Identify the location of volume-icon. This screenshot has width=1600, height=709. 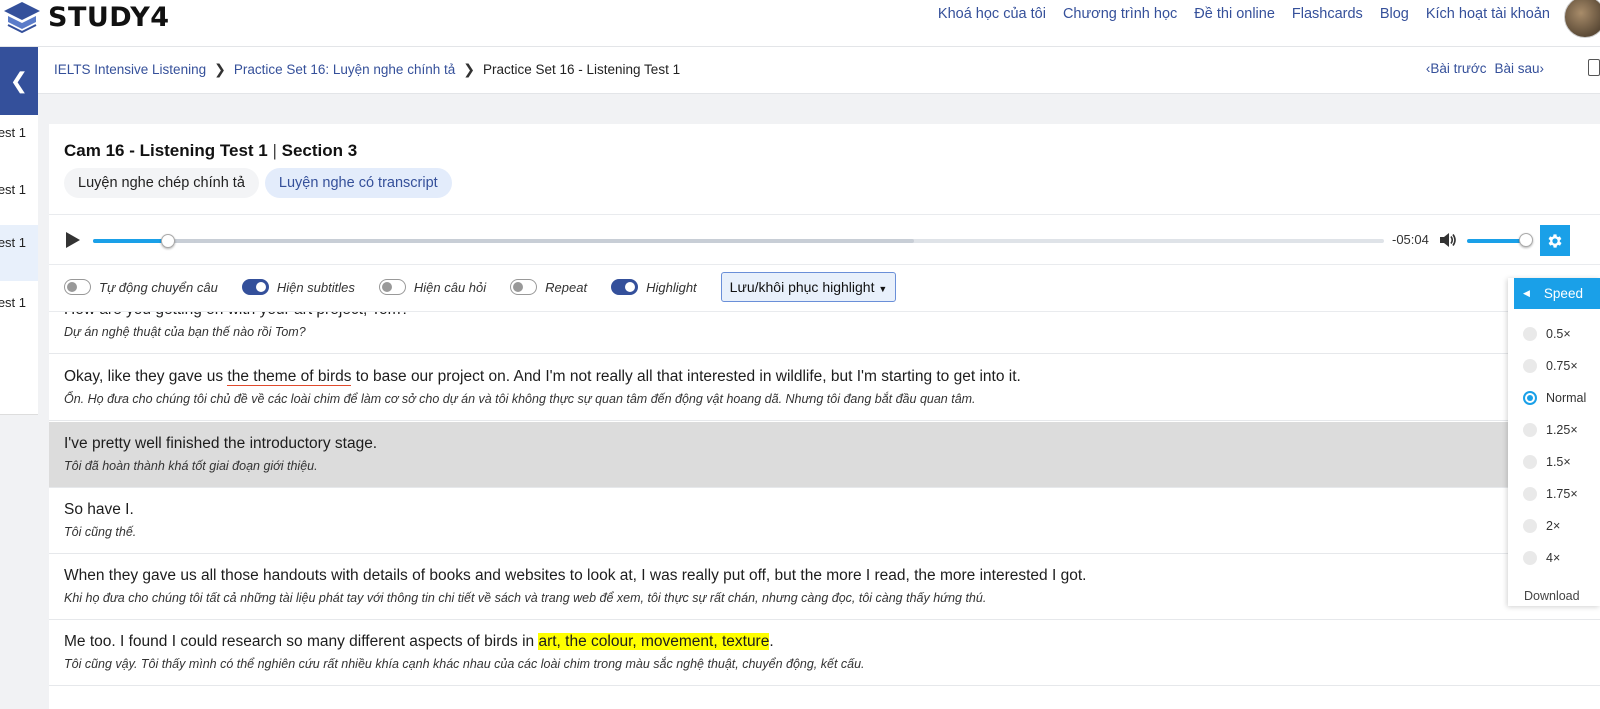
(1448, 240).